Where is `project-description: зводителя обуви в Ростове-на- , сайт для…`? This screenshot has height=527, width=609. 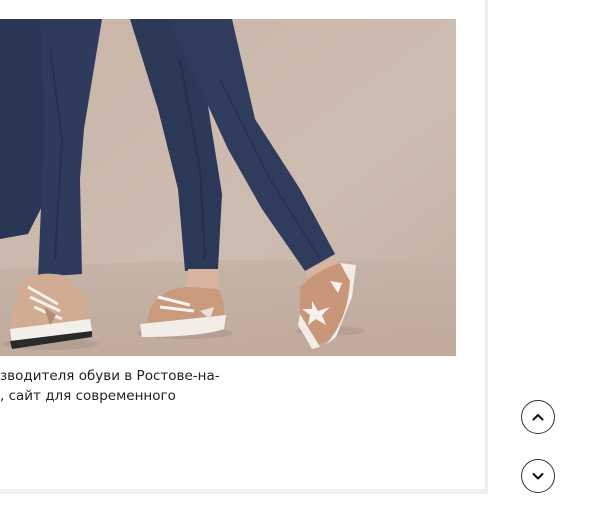
project-description: зводителя обуви в Ростове-на- , сайт для… is located at coordinates (235, 386).